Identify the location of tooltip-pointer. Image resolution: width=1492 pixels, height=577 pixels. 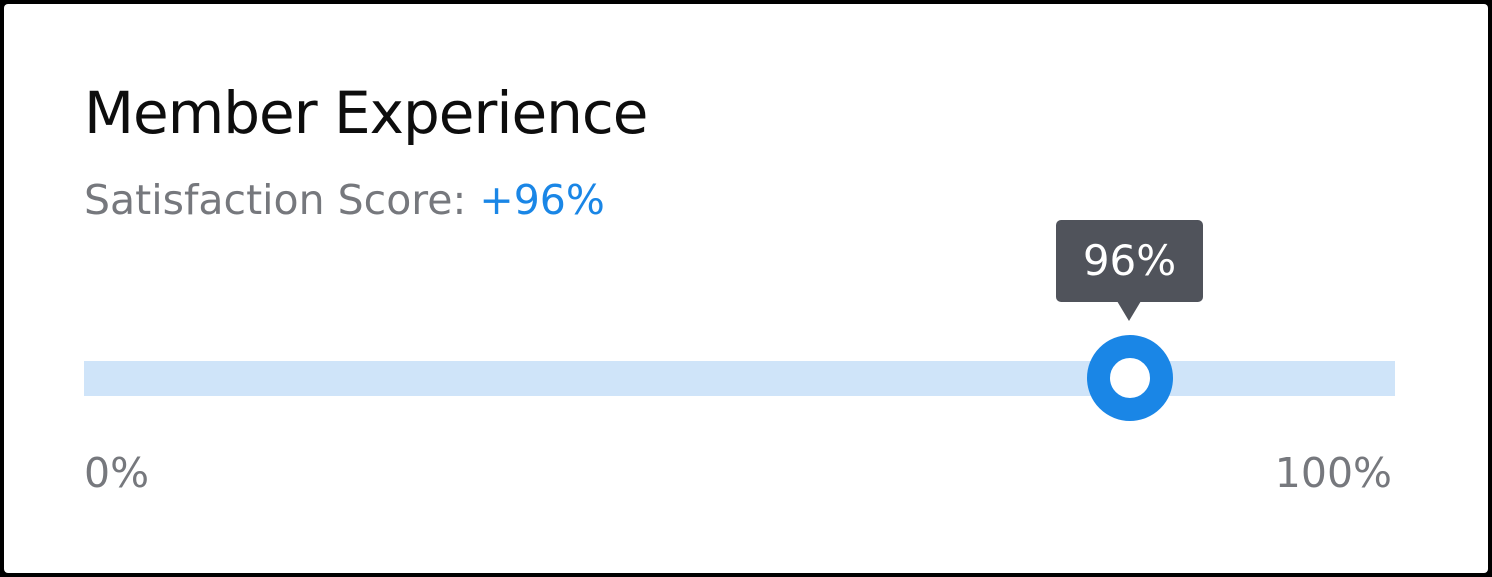
(1129, 311).